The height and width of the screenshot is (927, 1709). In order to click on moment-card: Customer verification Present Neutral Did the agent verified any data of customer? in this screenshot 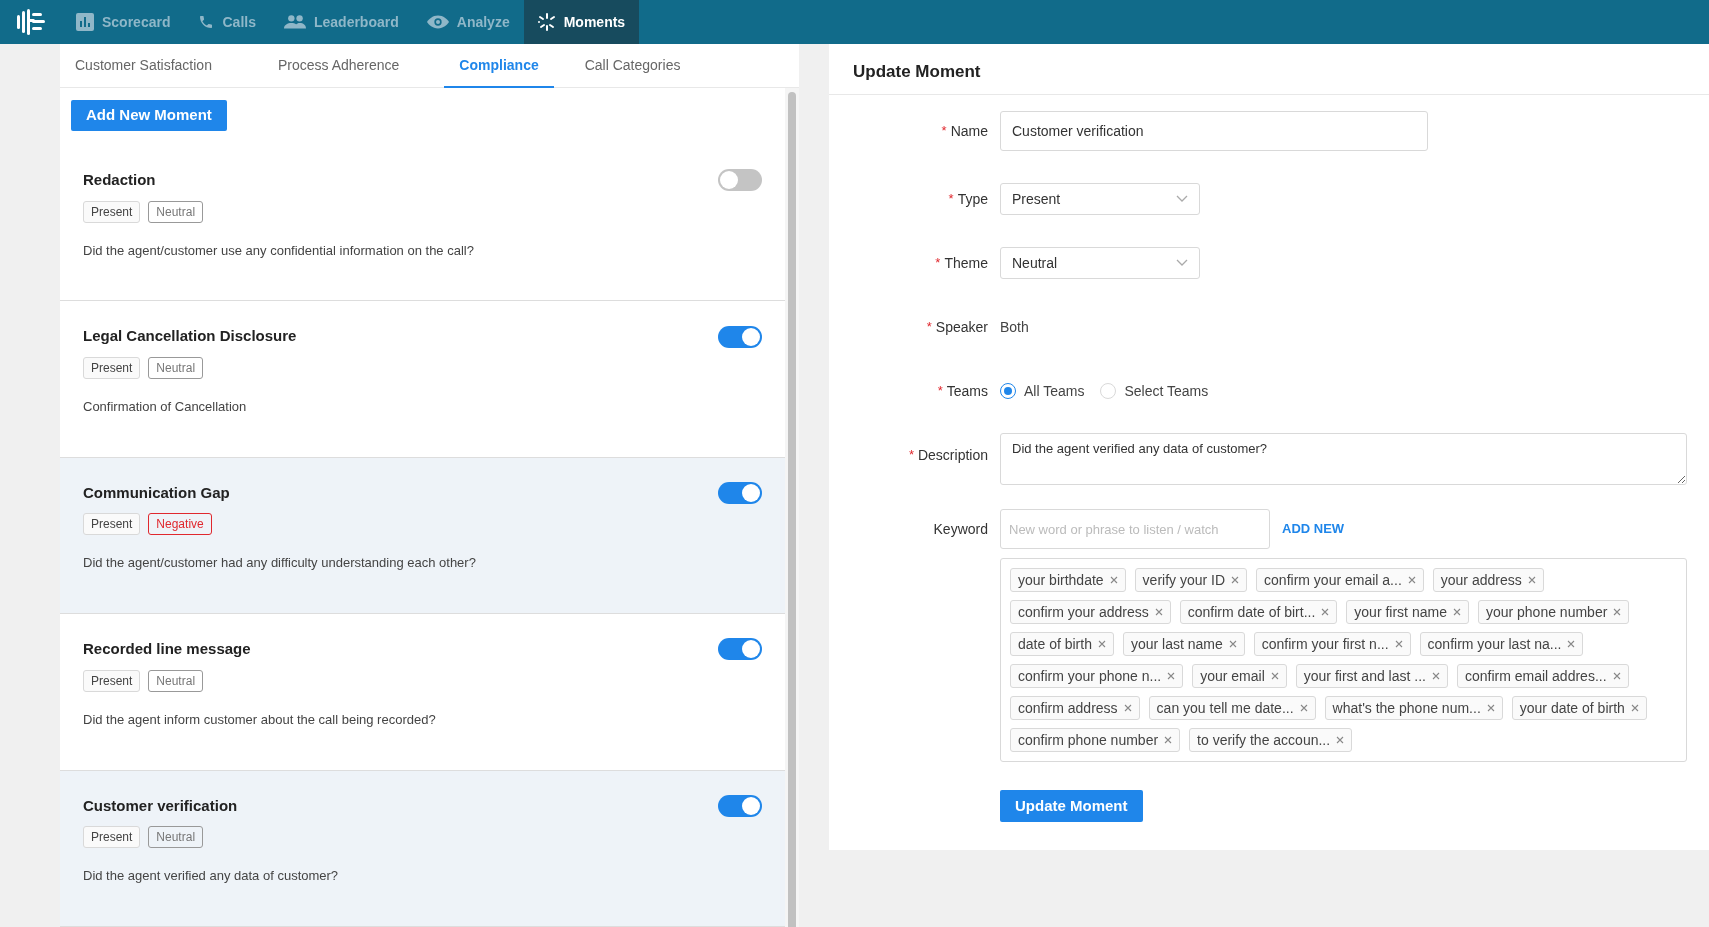, I will do `click(422, 848)`.